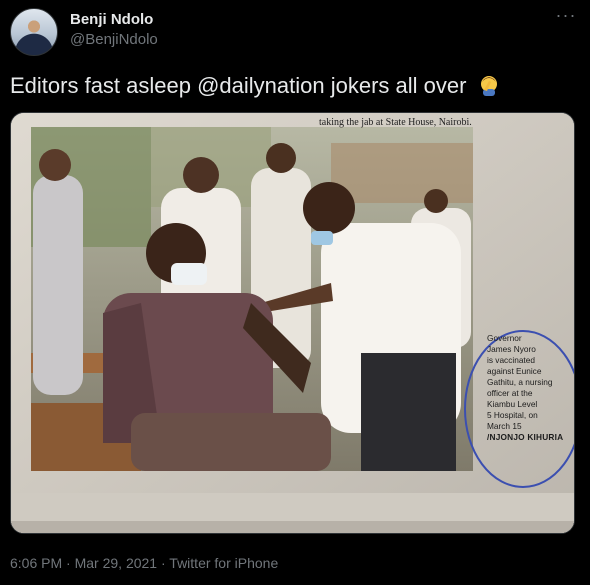  I want to click on display-name: Benji Ndolo, so click(111, 19).